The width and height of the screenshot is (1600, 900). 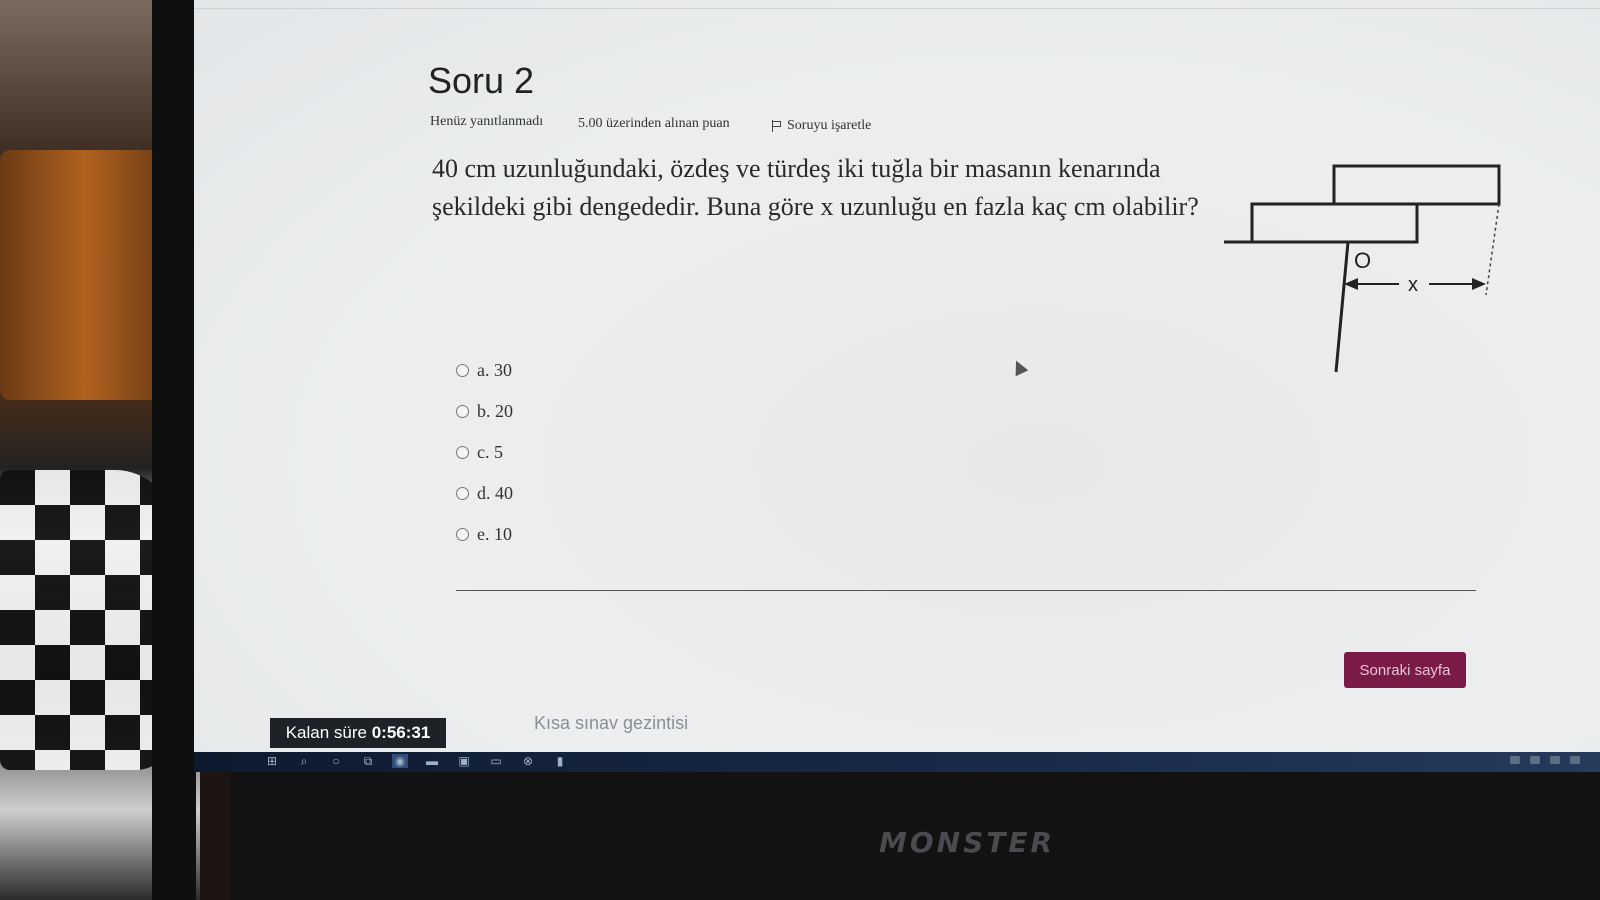 I want to click on background-mug, so click(x=87, y=620).